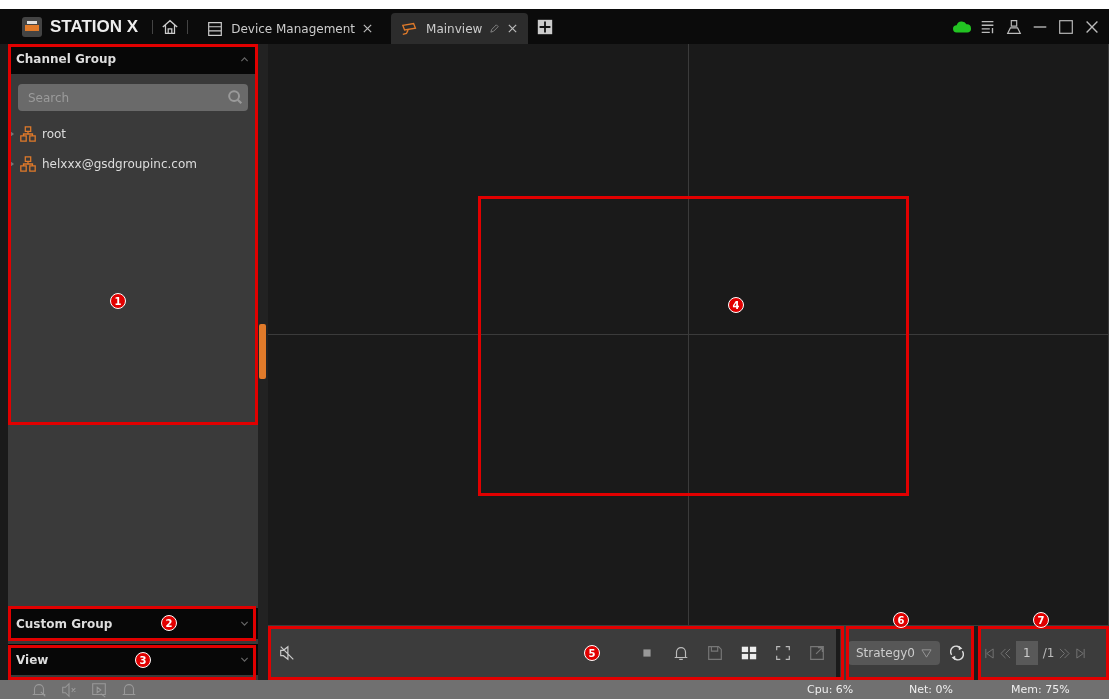 This screenshot has height=699, width=1109. Describe the element at coordinates (495, 28) in the screenshot. I see `pencil-icon` at that location.